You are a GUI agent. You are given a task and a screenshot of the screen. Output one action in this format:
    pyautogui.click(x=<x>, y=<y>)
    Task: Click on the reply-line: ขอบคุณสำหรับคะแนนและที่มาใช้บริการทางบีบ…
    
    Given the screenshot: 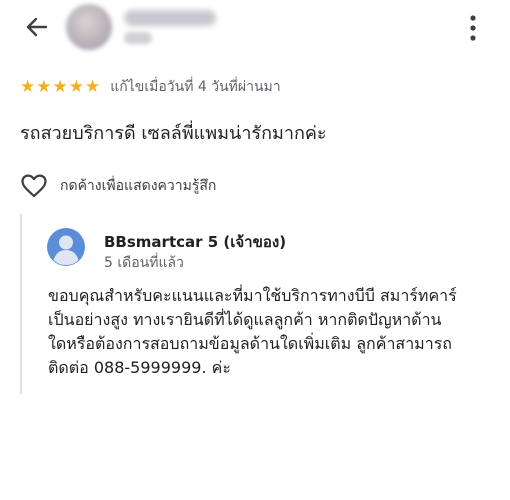 What is the action you would take?
    pyautogui.click(x=252, y=295)
    